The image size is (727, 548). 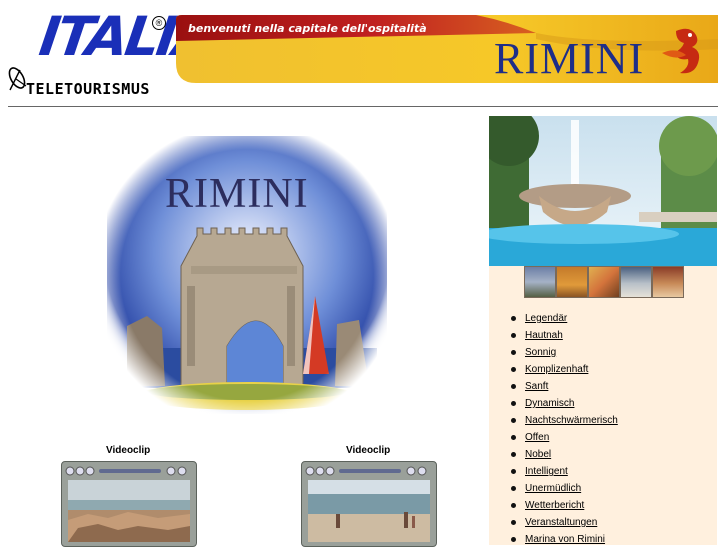 What do you see at coordinates (368, 450) in the screenshot?
I see `videoclip-label-2: Videoclip` at bounding box center [368, 450].